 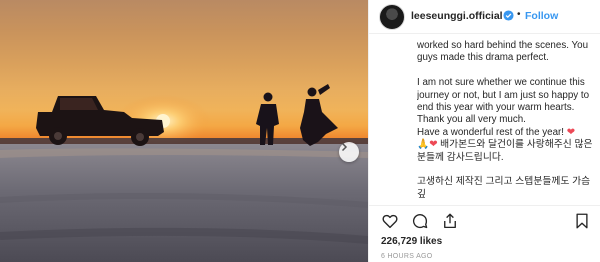 I want to click on share-icon, so click(x=450, y=221).